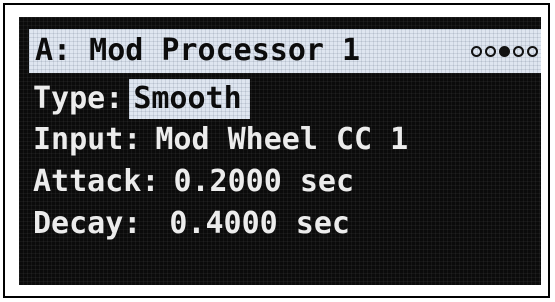  Describe the element at coordinates (263, 182) in the screenshot. I see `attack-value: 0.2000 sec` at that location.